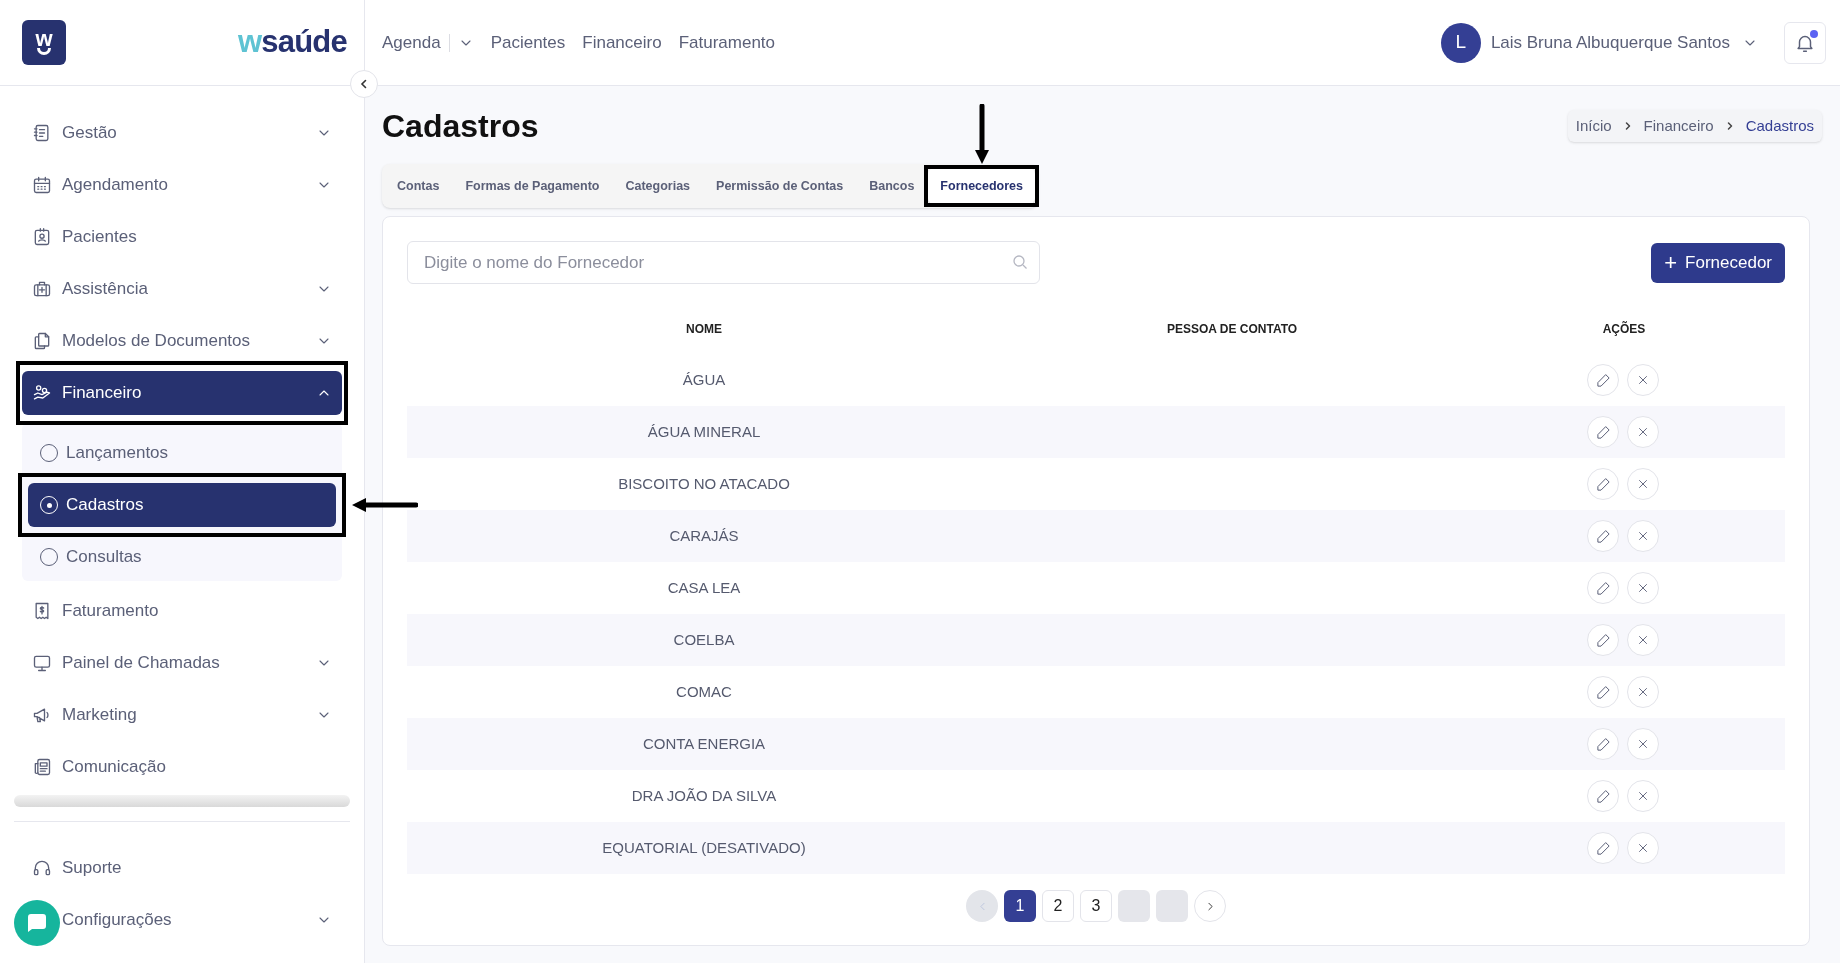 The image size is (1840, 963). I want to click on search-icon, so click(1020, 262).